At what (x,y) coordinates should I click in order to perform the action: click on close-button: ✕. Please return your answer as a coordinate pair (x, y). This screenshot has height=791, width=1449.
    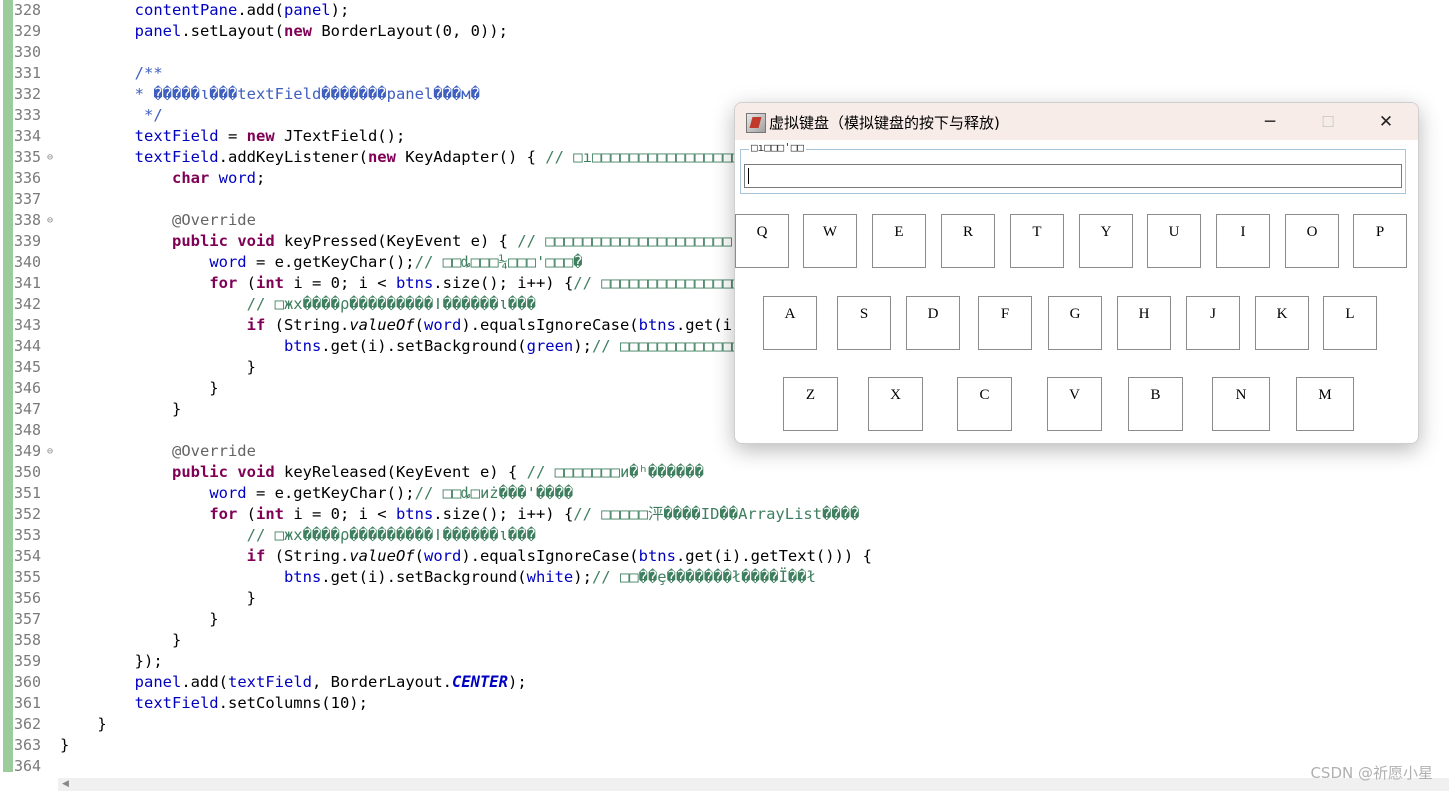
    Looking at the image, I should click on (1386, 122).